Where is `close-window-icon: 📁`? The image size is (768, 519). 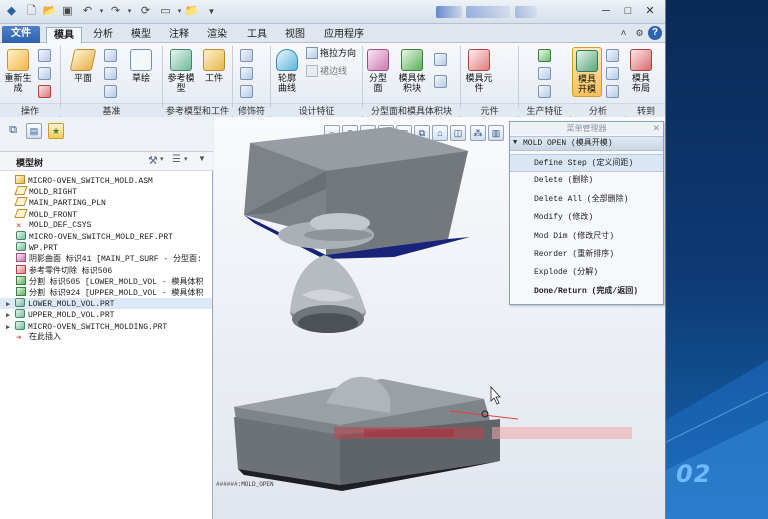 close-window-icon: 📁 is located at coordinates (191, 11).